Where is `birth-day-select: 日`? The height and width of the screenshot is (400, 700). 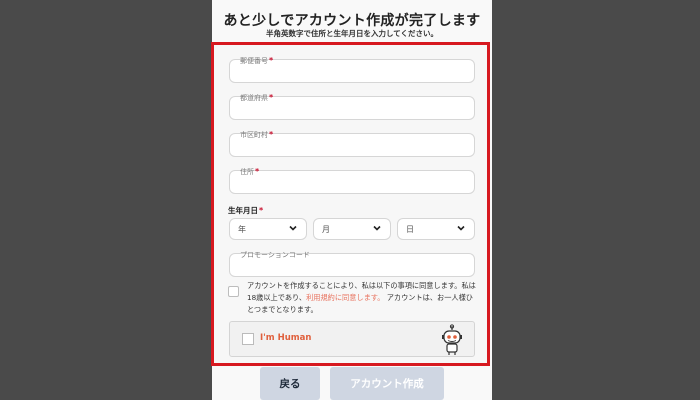
birth-day-select: 日 is located at coordinates (436, 229).